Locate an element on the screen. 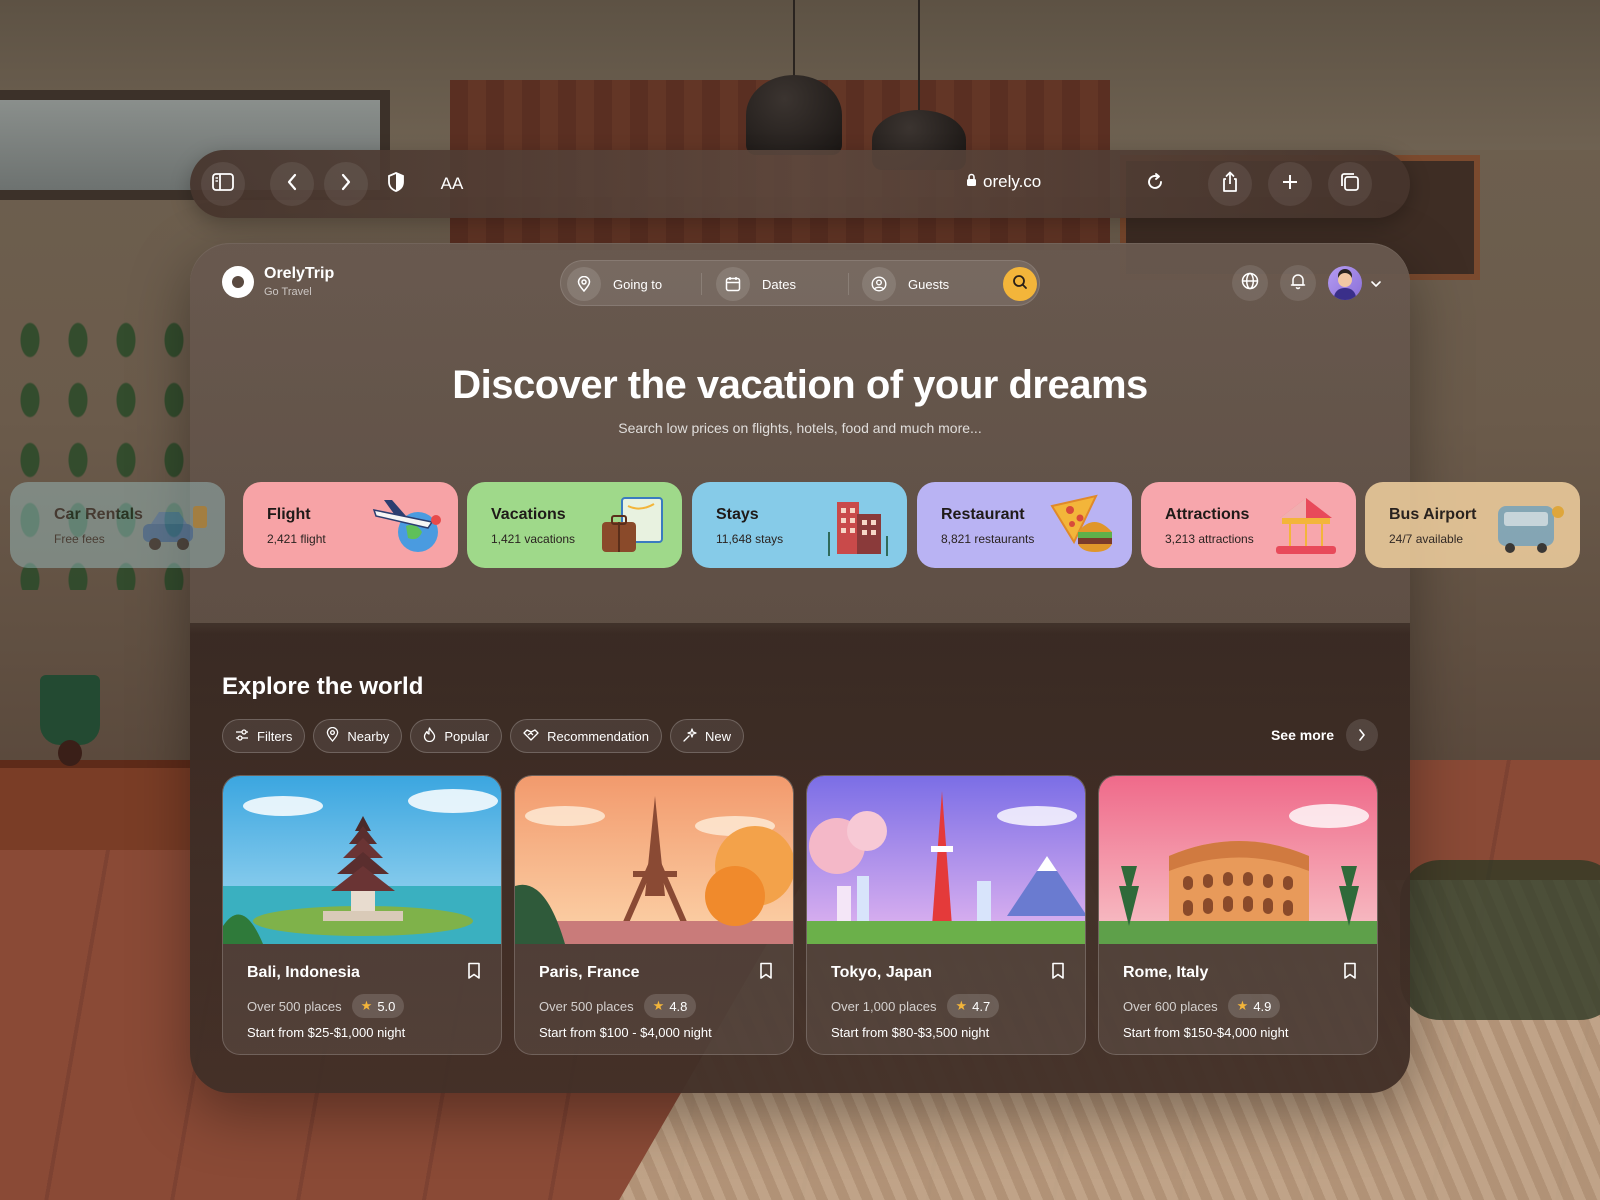 Image resolution: width=1600 pixels, height=1200 pixels. notifications-button is located at coordinates (1298, 283).